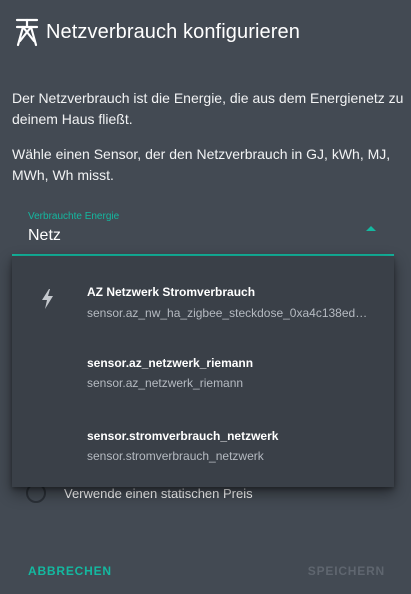  I want to click on dialog-header: Netzverbrauch konfigurieren, so click(157, 32).